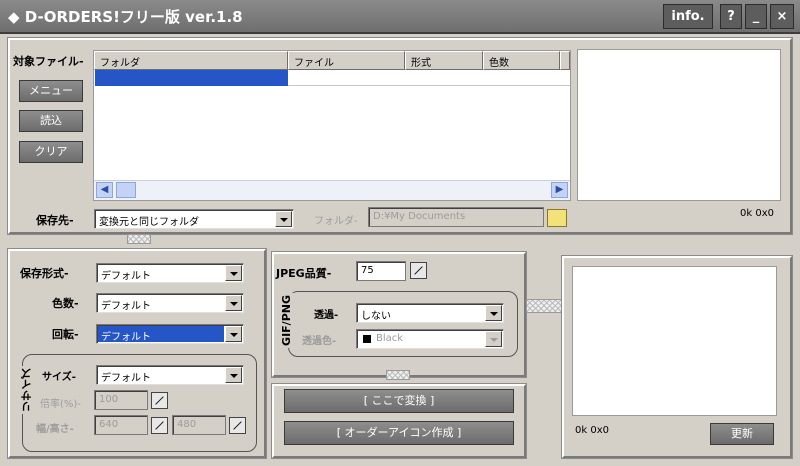  Describe the element at coordinates (191, 78) in the screenshot. I see `selected-row` at that location.